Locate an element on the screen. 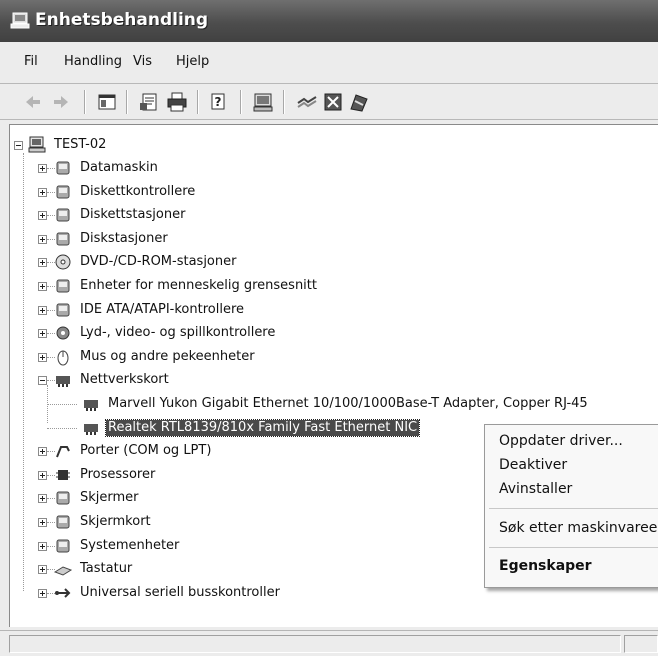  tree-category-label: Skjermkort is located at coordinates (115, 521).